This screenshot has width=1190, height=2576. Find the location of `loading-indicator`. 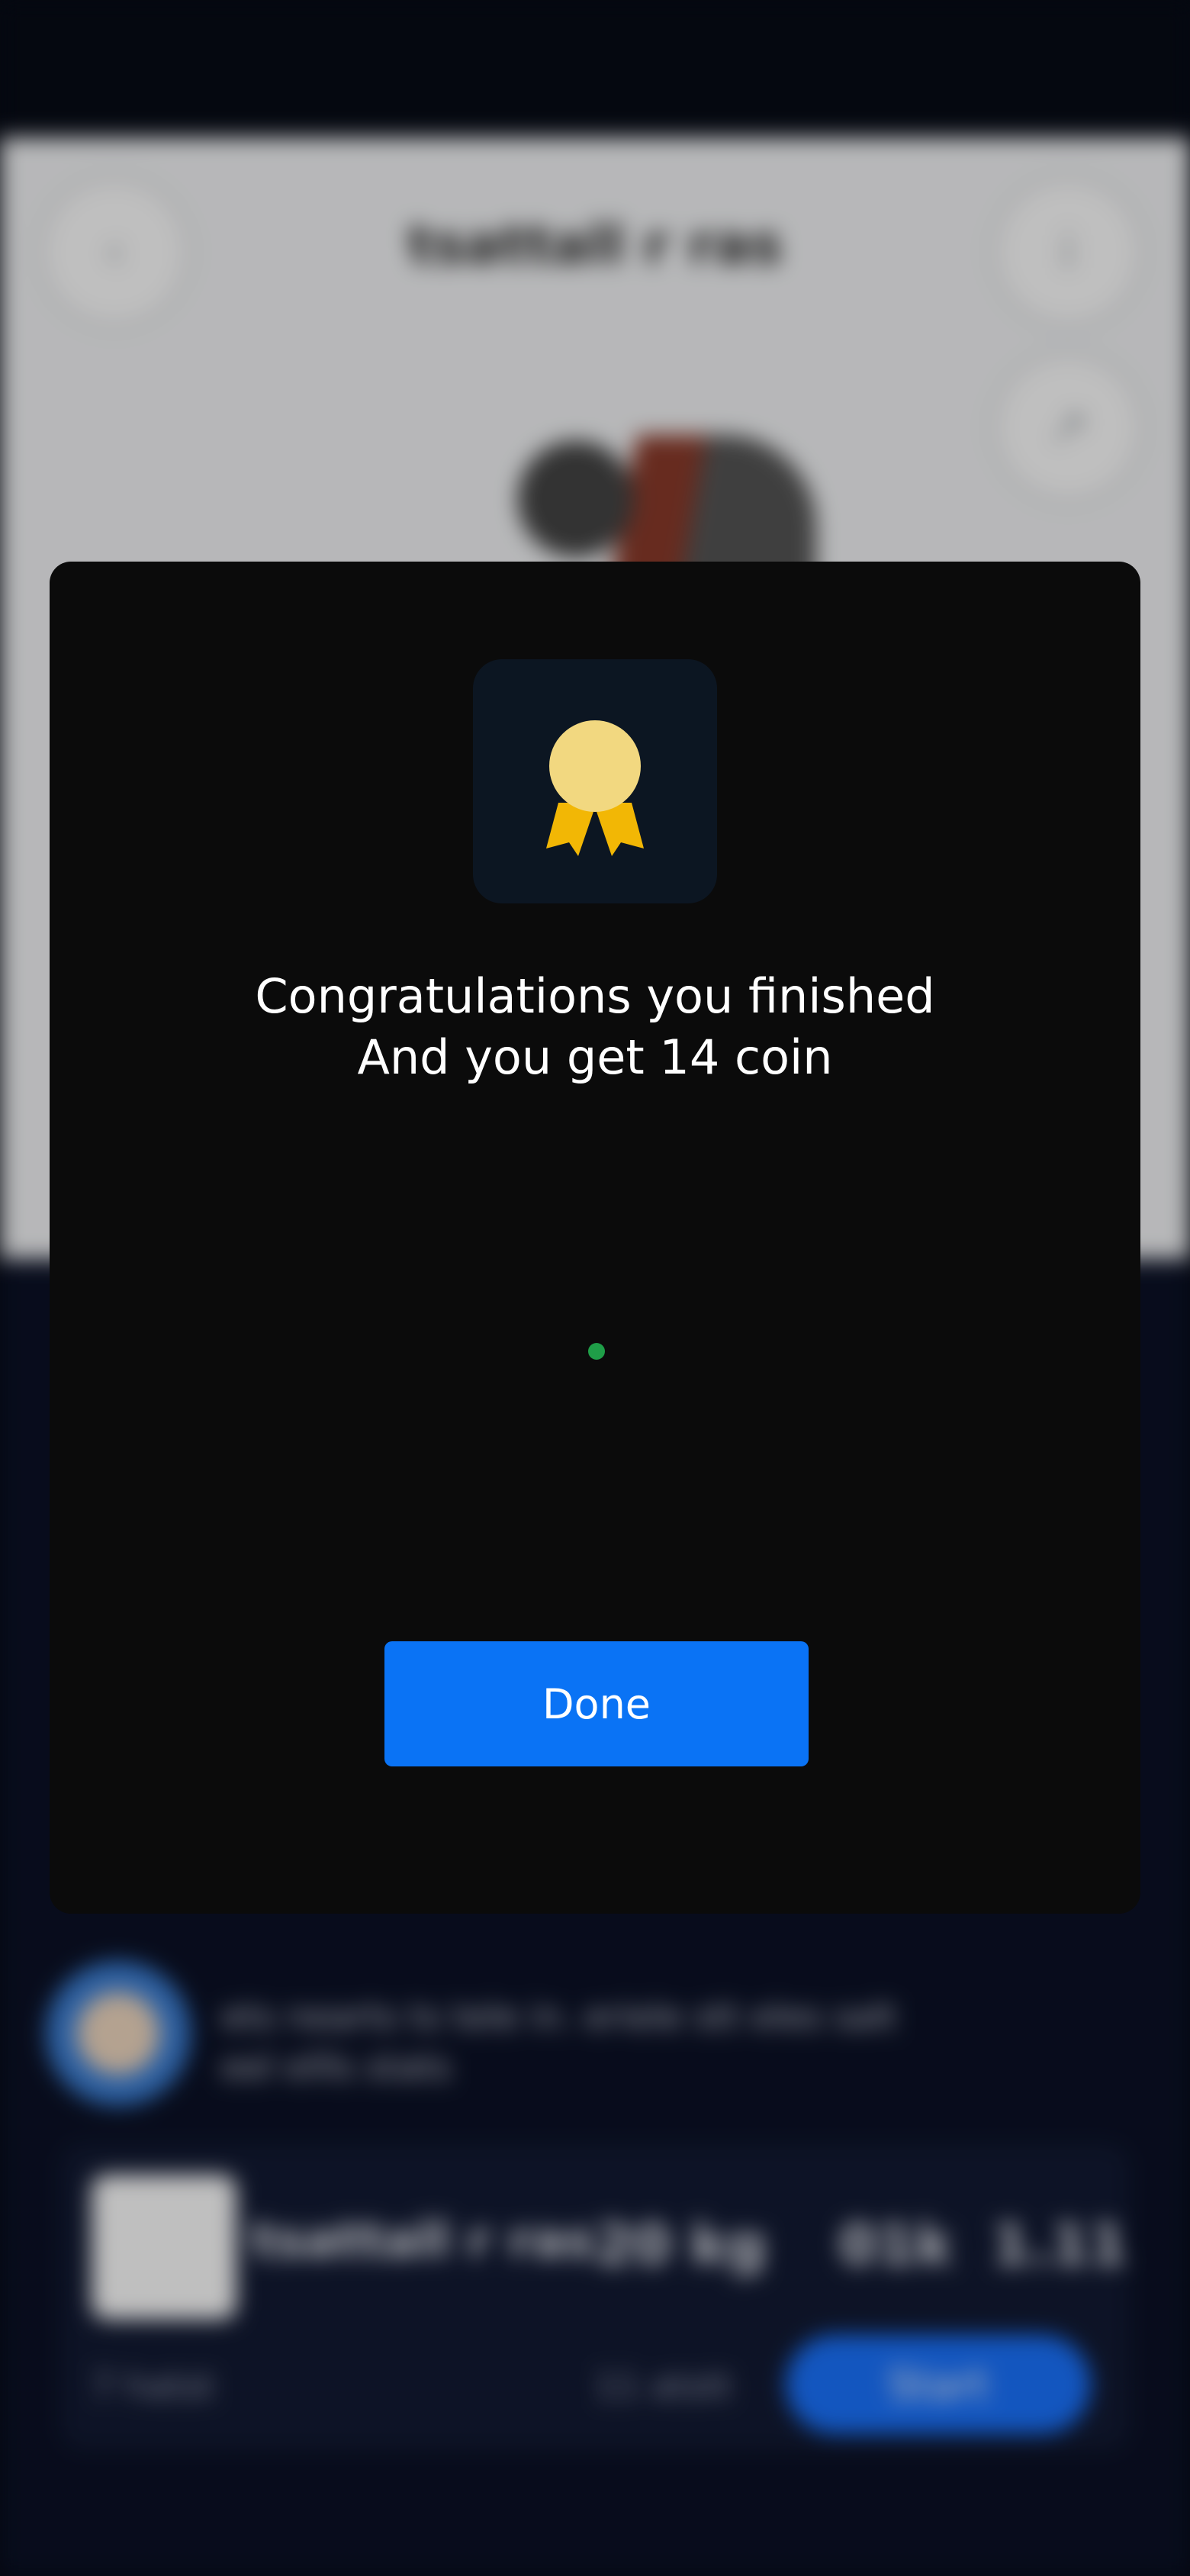

loading-indicator is located at coordinates (596, 1351).